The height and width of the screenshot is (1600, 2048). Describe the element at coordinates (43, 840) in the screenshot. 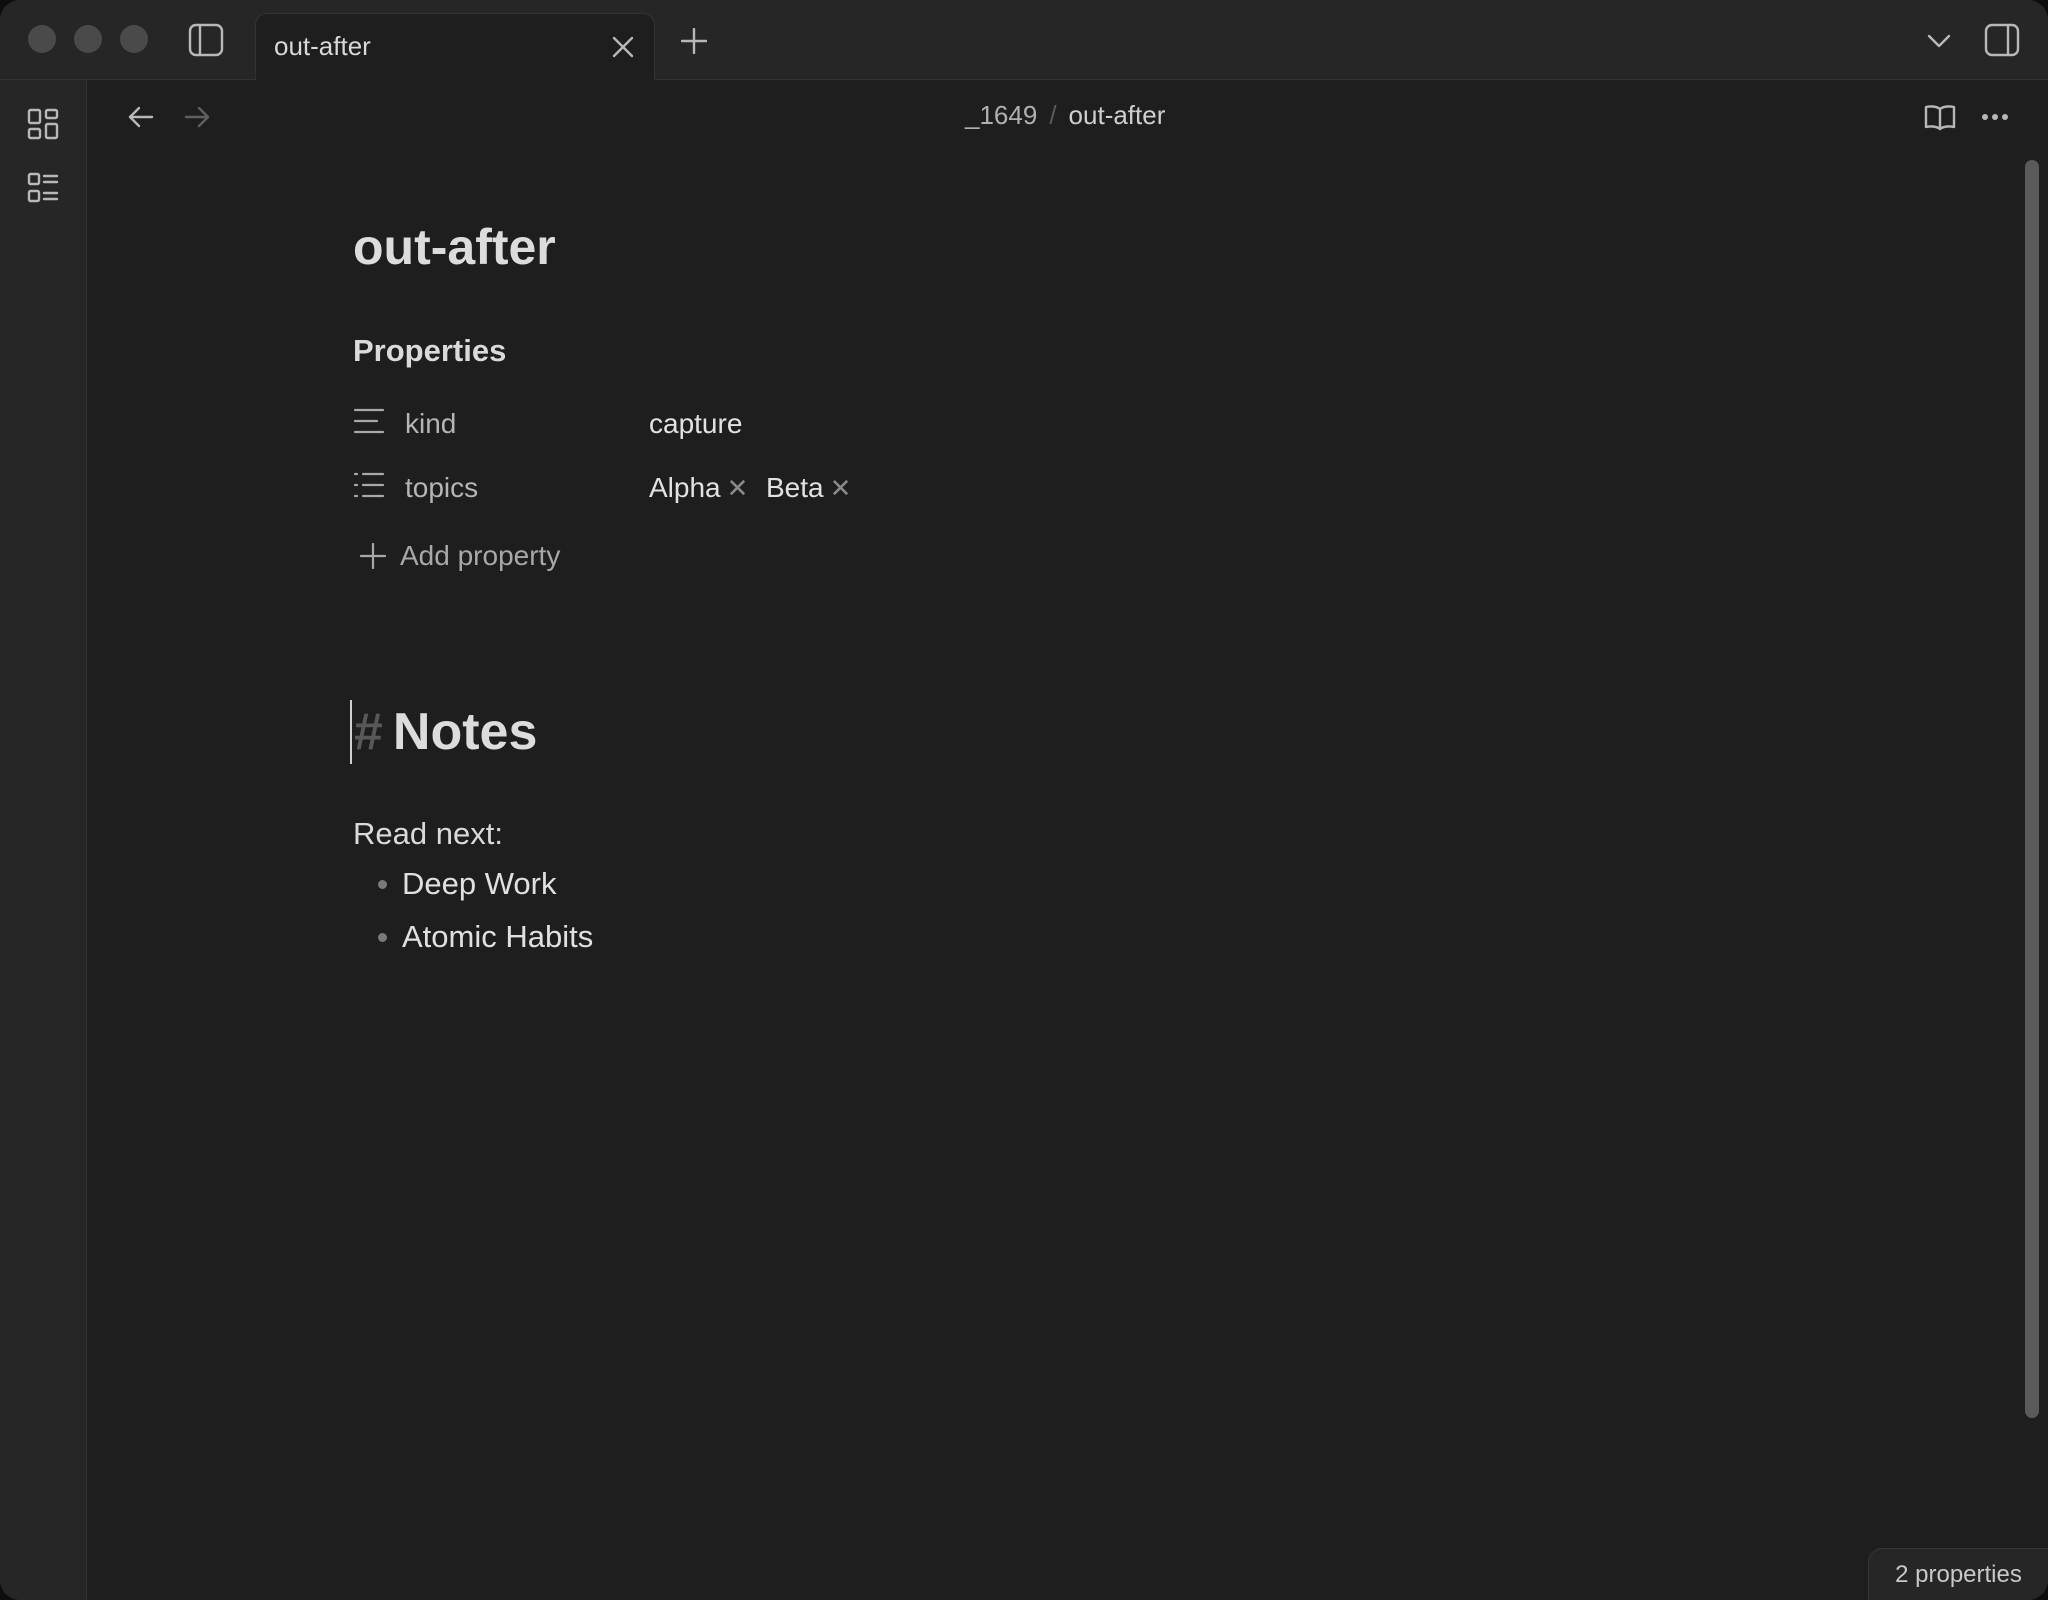

I see `left-ribbon` at that location.